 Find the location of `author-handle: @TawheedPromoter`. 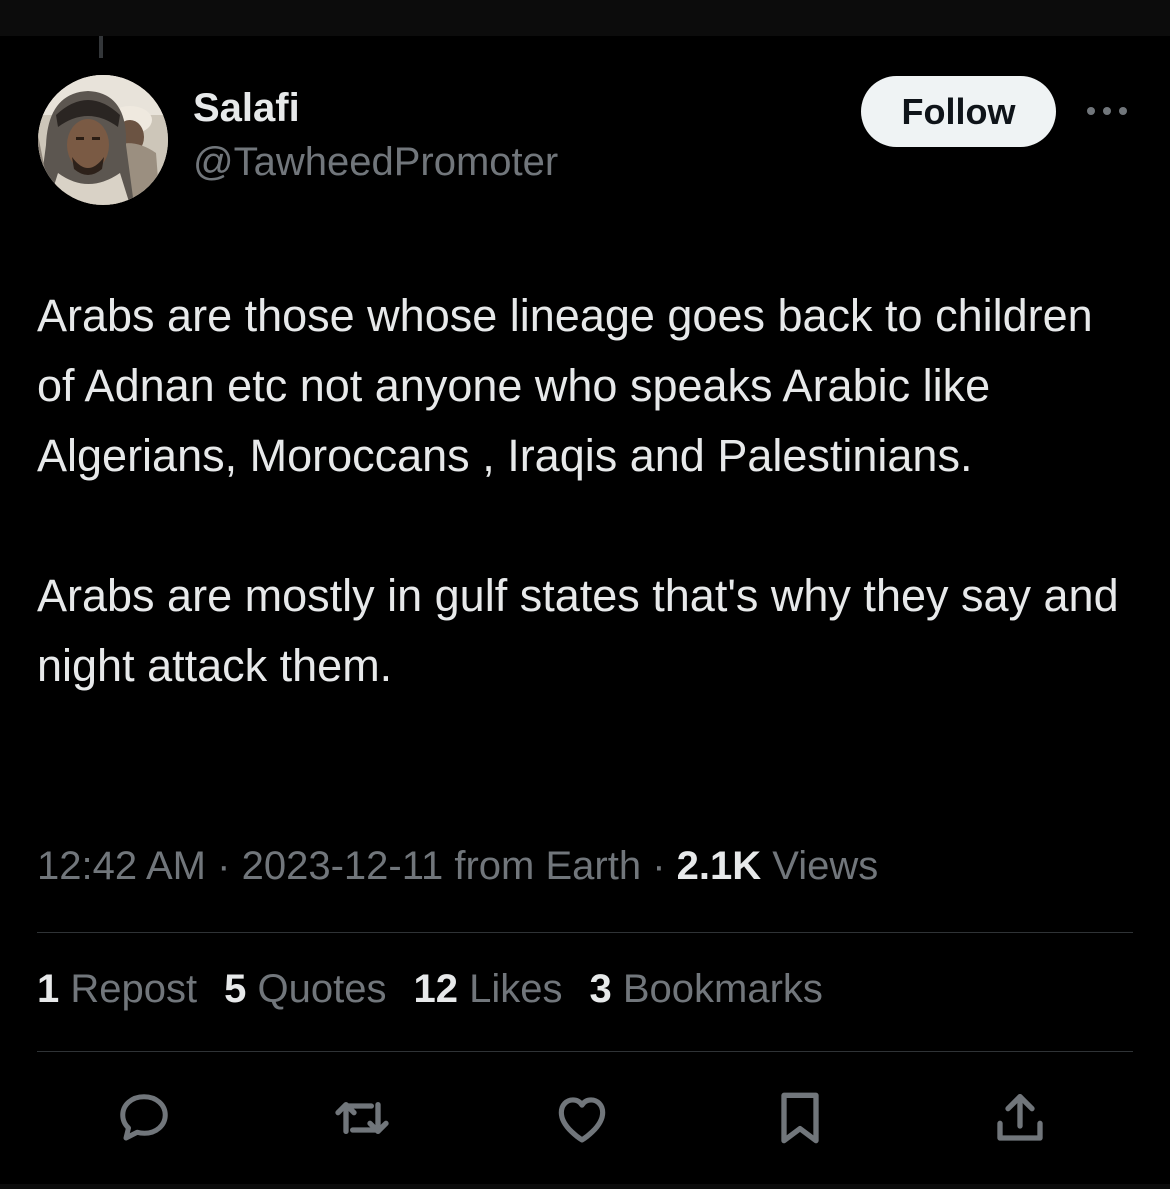

author-handle: @TawheedPromoter is located at coordinates (375, 162).